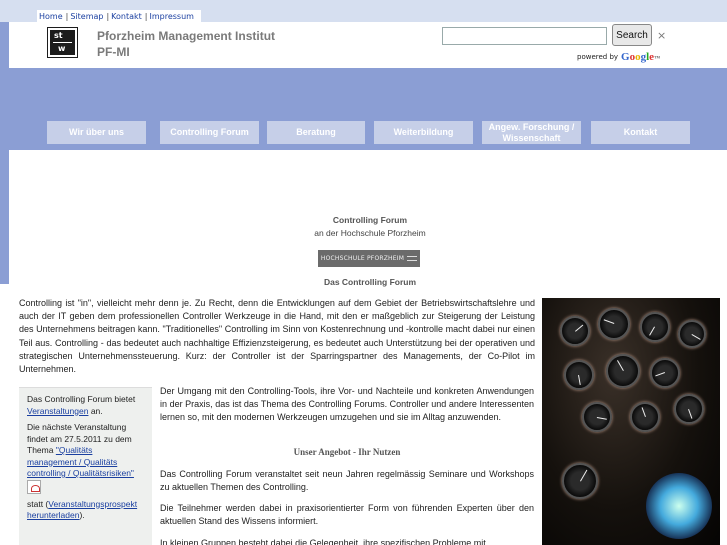  Describe the element at coordinates (423, 132) in the screenshot. I see `nav-weiterbildung: Weiterbildung` at that location.